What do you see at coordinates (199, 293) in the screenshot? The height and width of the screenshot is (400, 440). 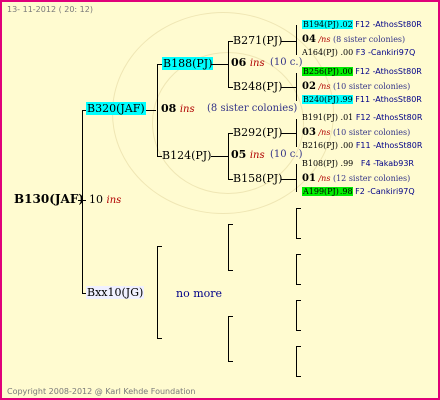 I see `gen1-bottom-note: no more` at bounding box center [199, 293].